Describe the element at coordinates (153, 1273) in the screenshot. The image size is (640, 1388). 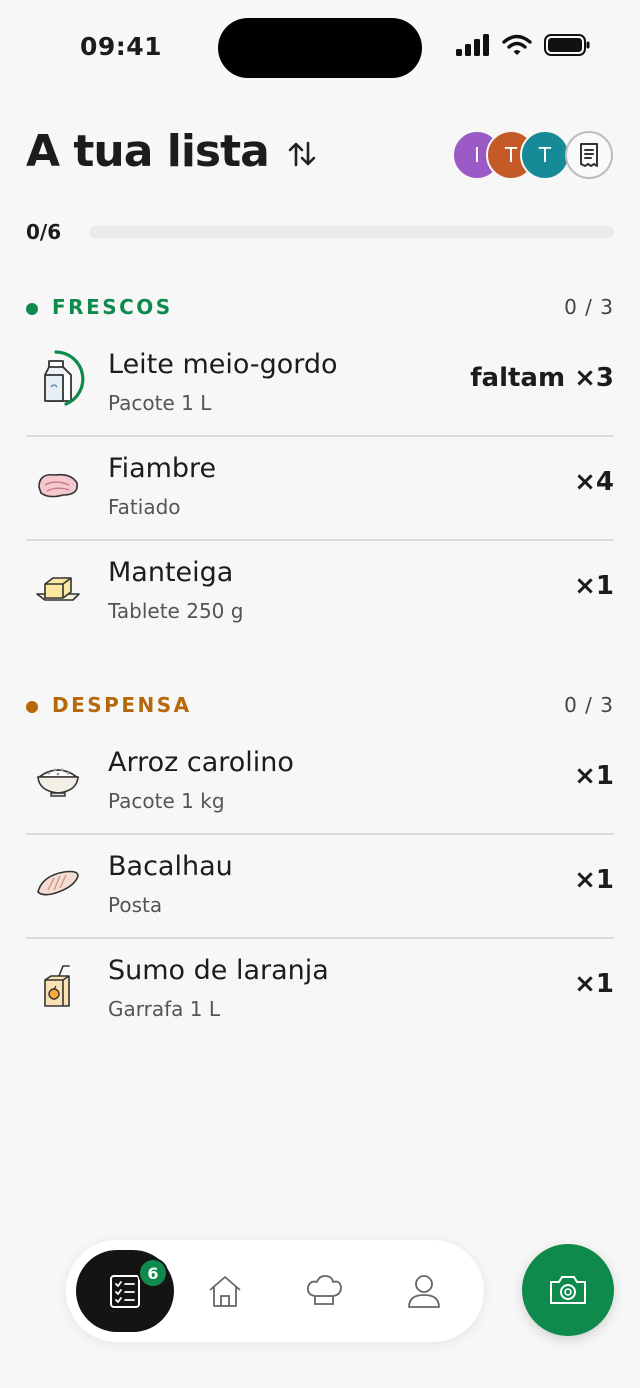
I see `list-count-badge: 6` at that location.